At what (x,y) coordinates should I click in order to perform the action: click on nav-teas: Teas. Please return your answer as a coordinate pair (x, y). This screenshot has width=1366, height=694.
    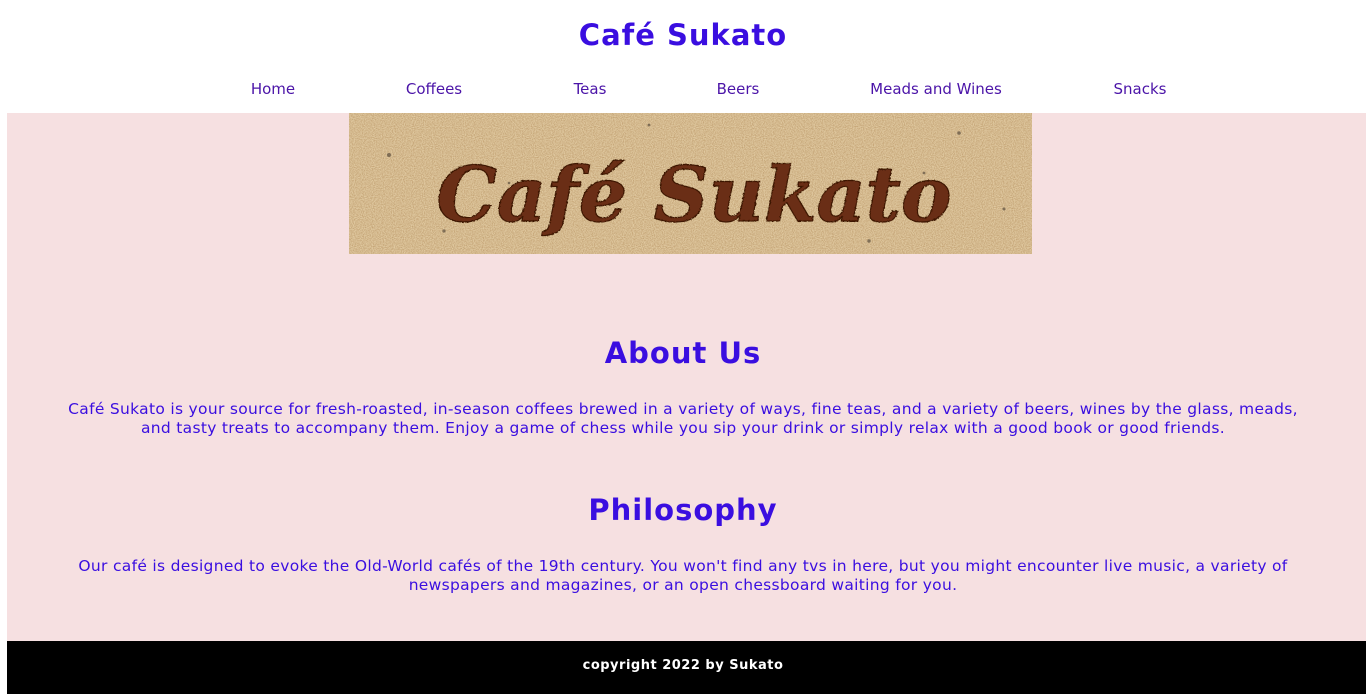
    Looking at the image, I should click on (590, 89).